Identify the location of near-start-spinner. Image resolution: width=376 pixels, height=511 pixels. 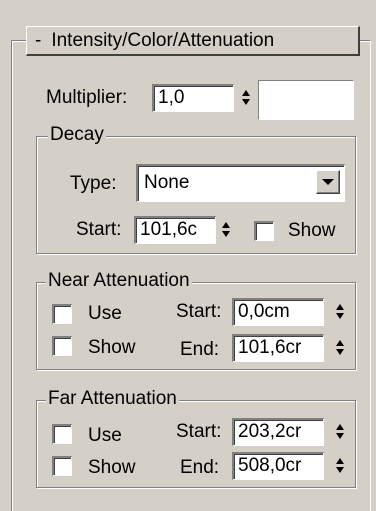
(340, 312).